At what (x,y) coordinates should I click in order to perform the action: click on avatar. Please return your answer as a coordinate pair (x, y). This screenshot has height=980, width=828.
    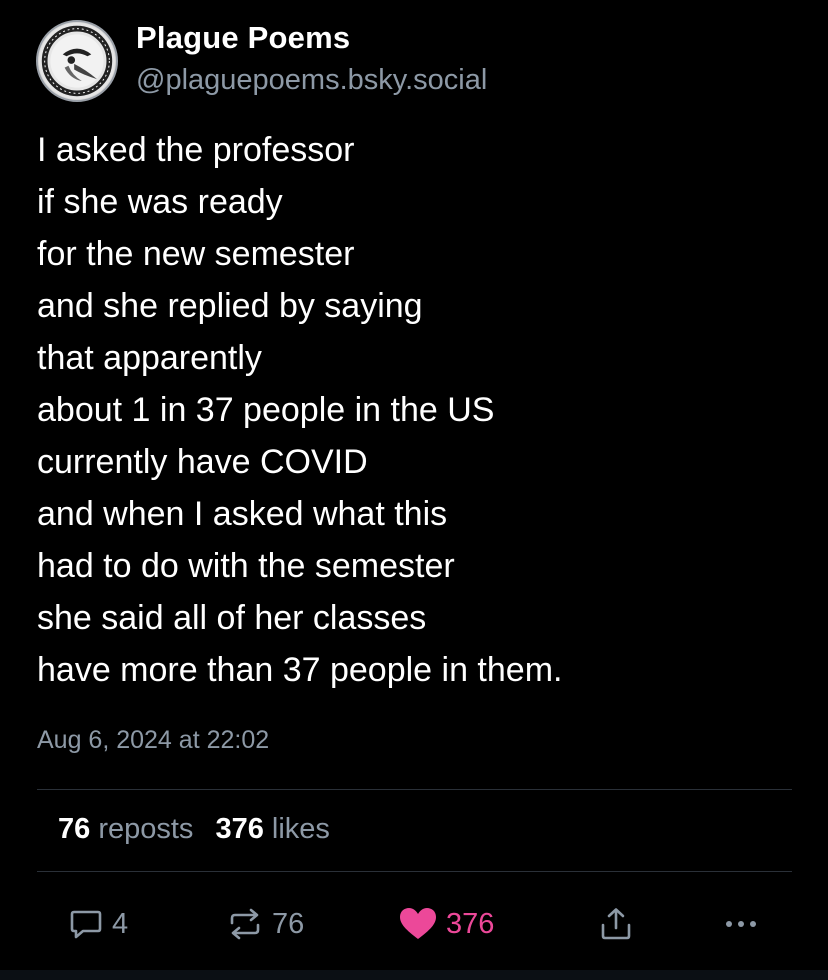
    Looking at the image, I should click on (77, 61).